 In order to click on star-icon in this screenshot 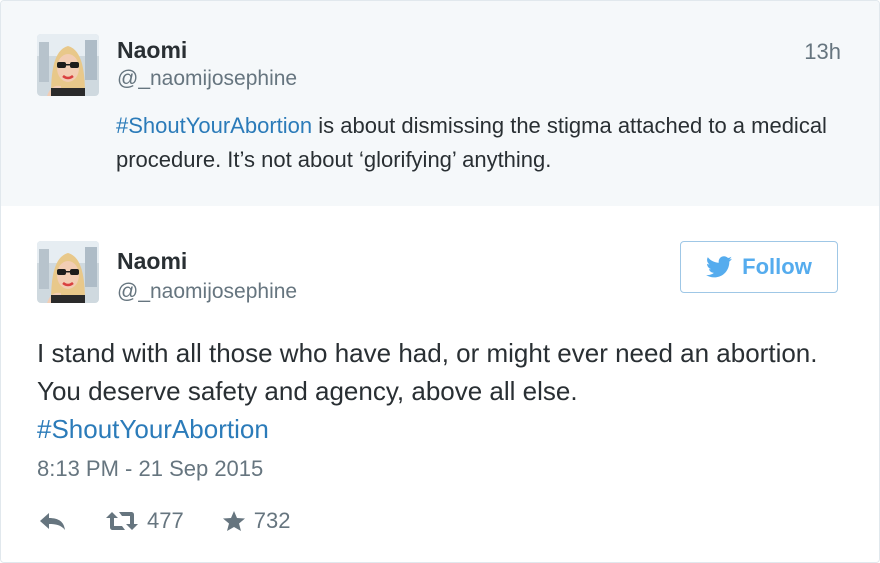, I will do `click(233, 521)`.